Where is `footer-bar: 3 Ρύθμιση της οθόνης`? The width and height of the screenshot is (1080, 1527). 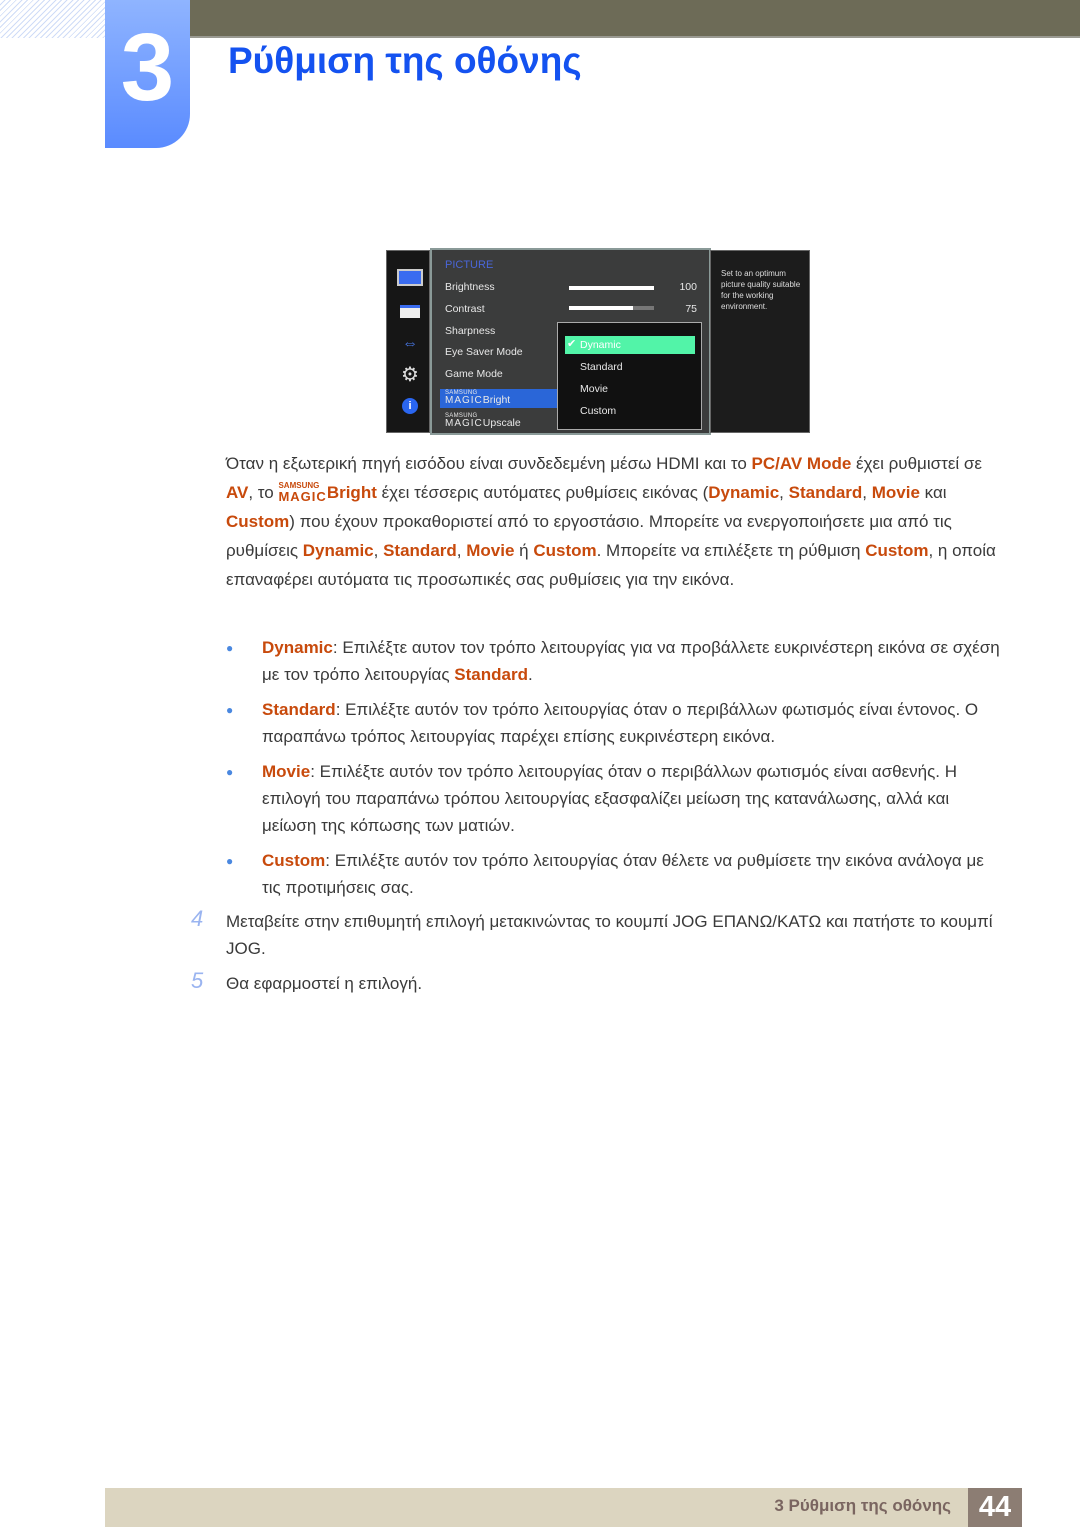
footer-bar: 3 Ρύθμιση της οθόνης is located at coordinates (563, 1507).